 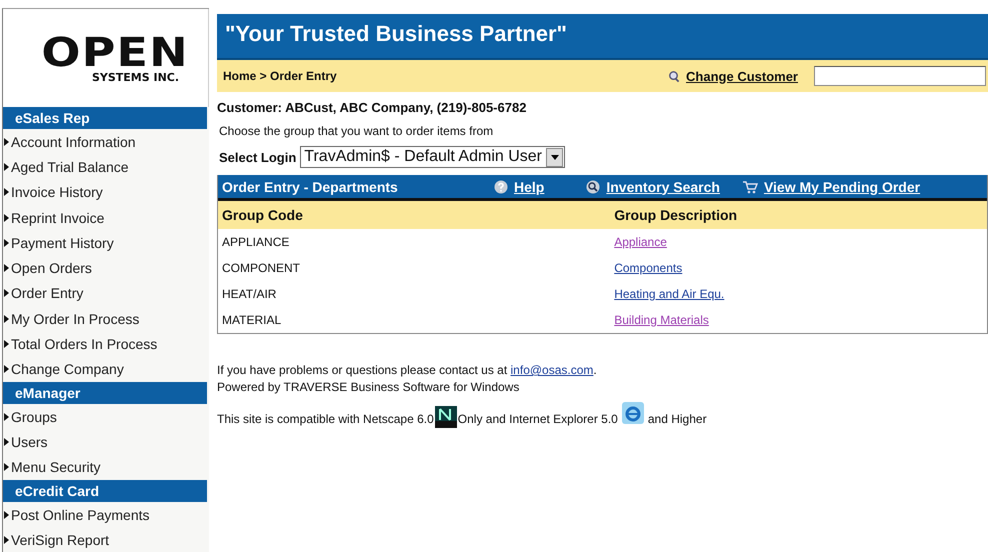 I want to click on sidebar-item: Menu Security, so click(x=106, y=467).